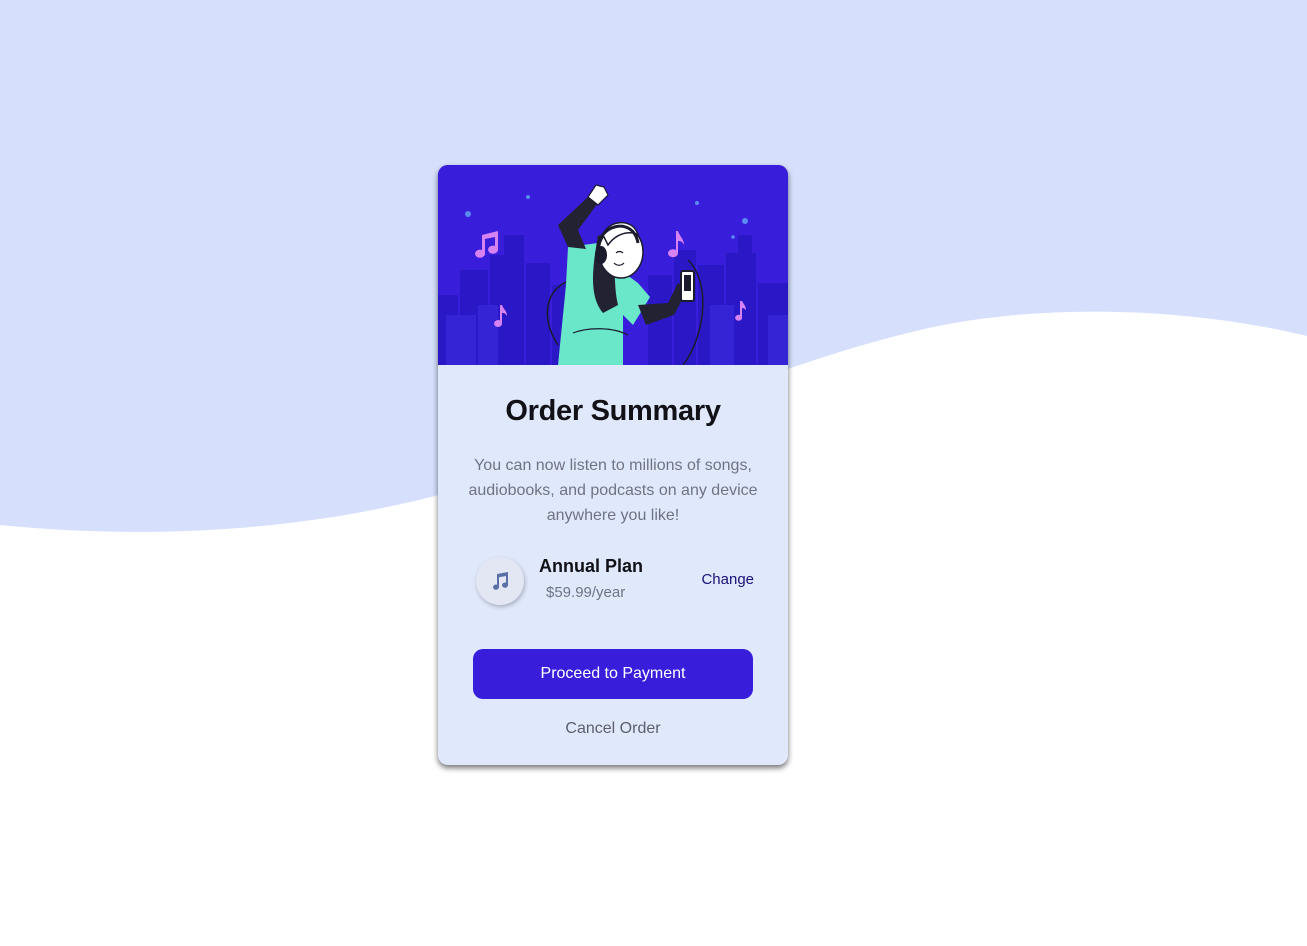 Image resolution: width=1307 pixels, height=946 pixels. What do you see at coordinates (613, 674) in the screenshot?
I see `proceed-to-payment-button: Proceed to Payment` at bounding box center [613, 674].